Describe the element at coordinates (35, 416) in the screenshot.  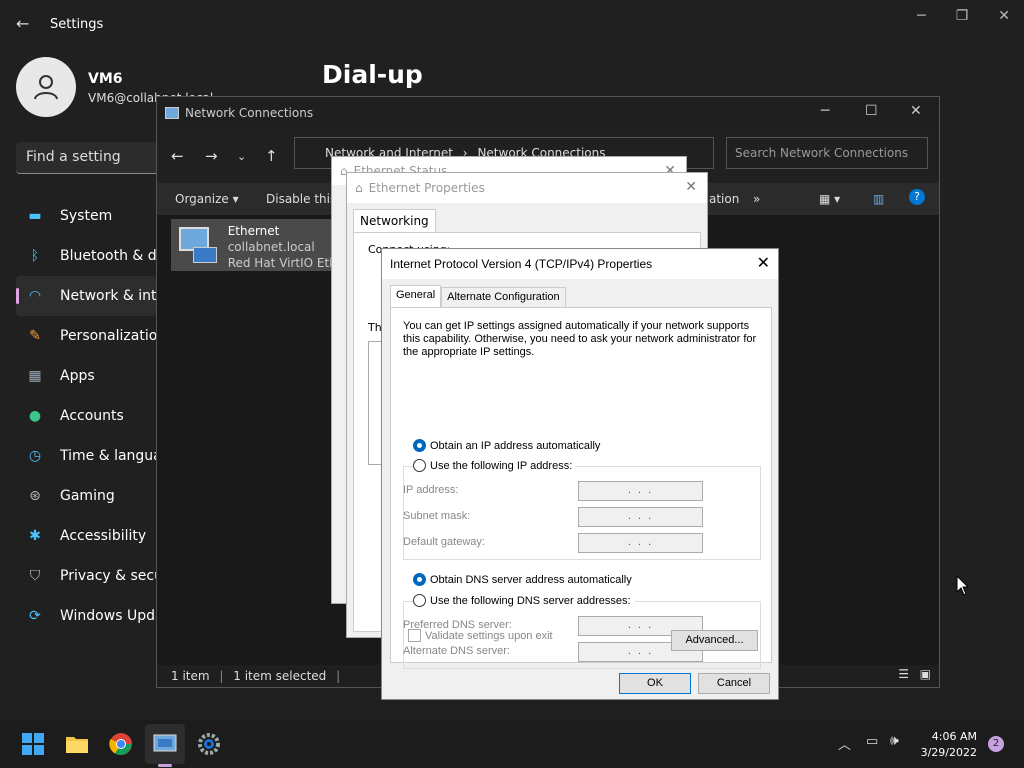
I see `person-icon: ●` at that location.